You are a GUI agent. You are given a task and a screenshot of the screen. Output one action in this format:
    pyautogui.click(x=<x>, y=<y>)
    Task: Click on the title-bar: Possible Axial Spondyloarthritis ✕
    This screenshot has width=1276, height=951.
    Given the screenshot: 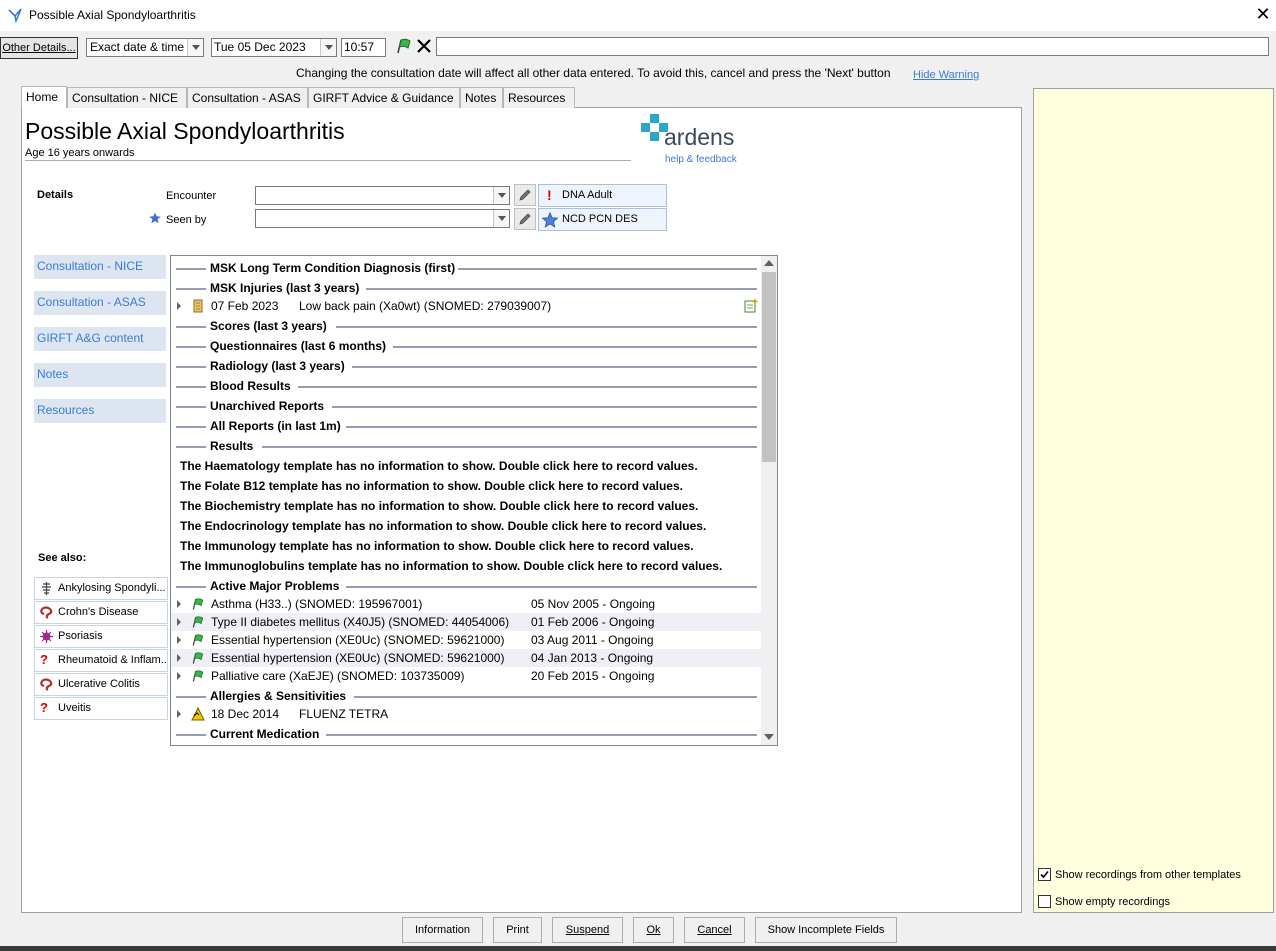 What is the action you would take?
    pyautogui.click(x=638, y=15)
    